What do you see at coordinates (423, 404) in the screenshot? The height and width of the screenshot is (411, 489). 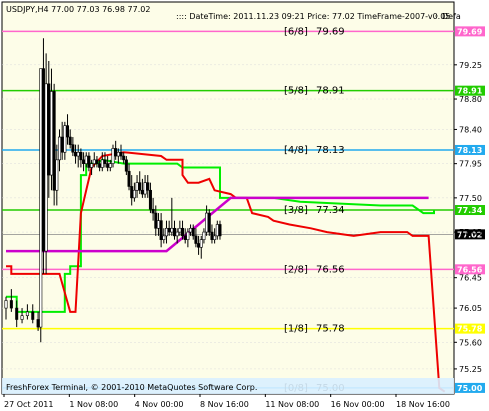 I see `x-tick-label: 18 Nov 16:00` at bounding box center [423, 404].